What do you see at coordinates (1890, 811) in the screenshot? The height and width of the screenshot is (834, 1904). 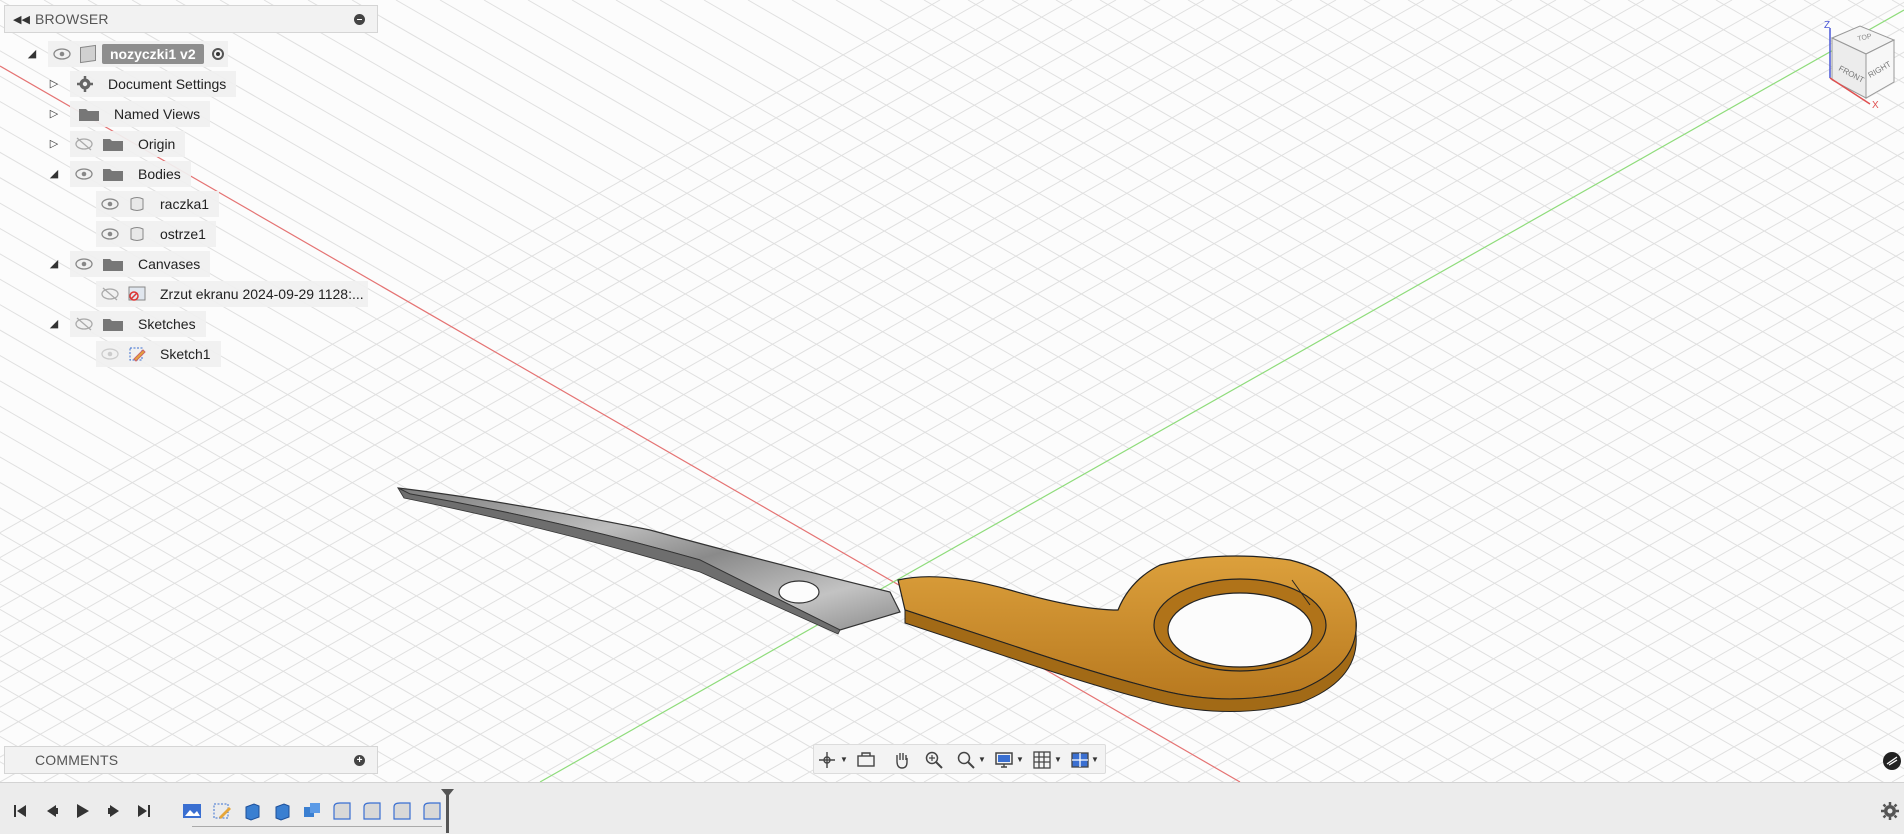 I see `timeline-settings-gear-icon` at bounding box center [1890, 811].